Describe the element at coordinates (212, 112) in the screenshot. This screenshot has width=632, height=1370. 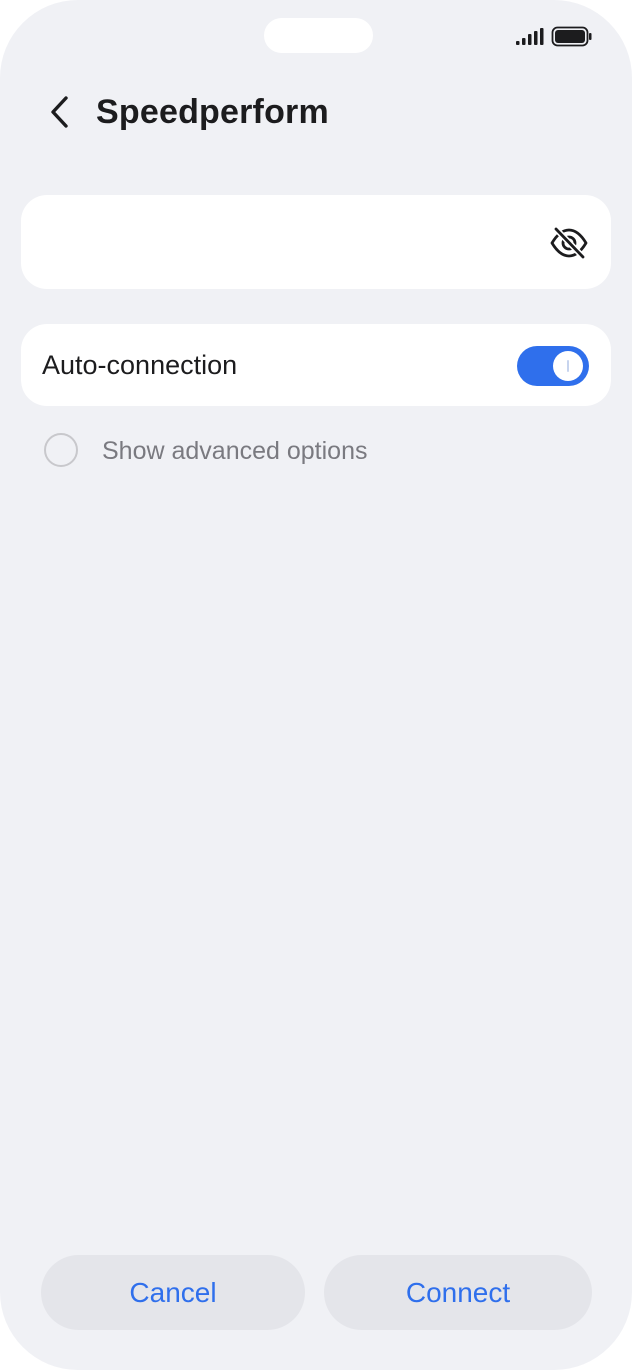
I see `page-title: Speedperform` at that location.